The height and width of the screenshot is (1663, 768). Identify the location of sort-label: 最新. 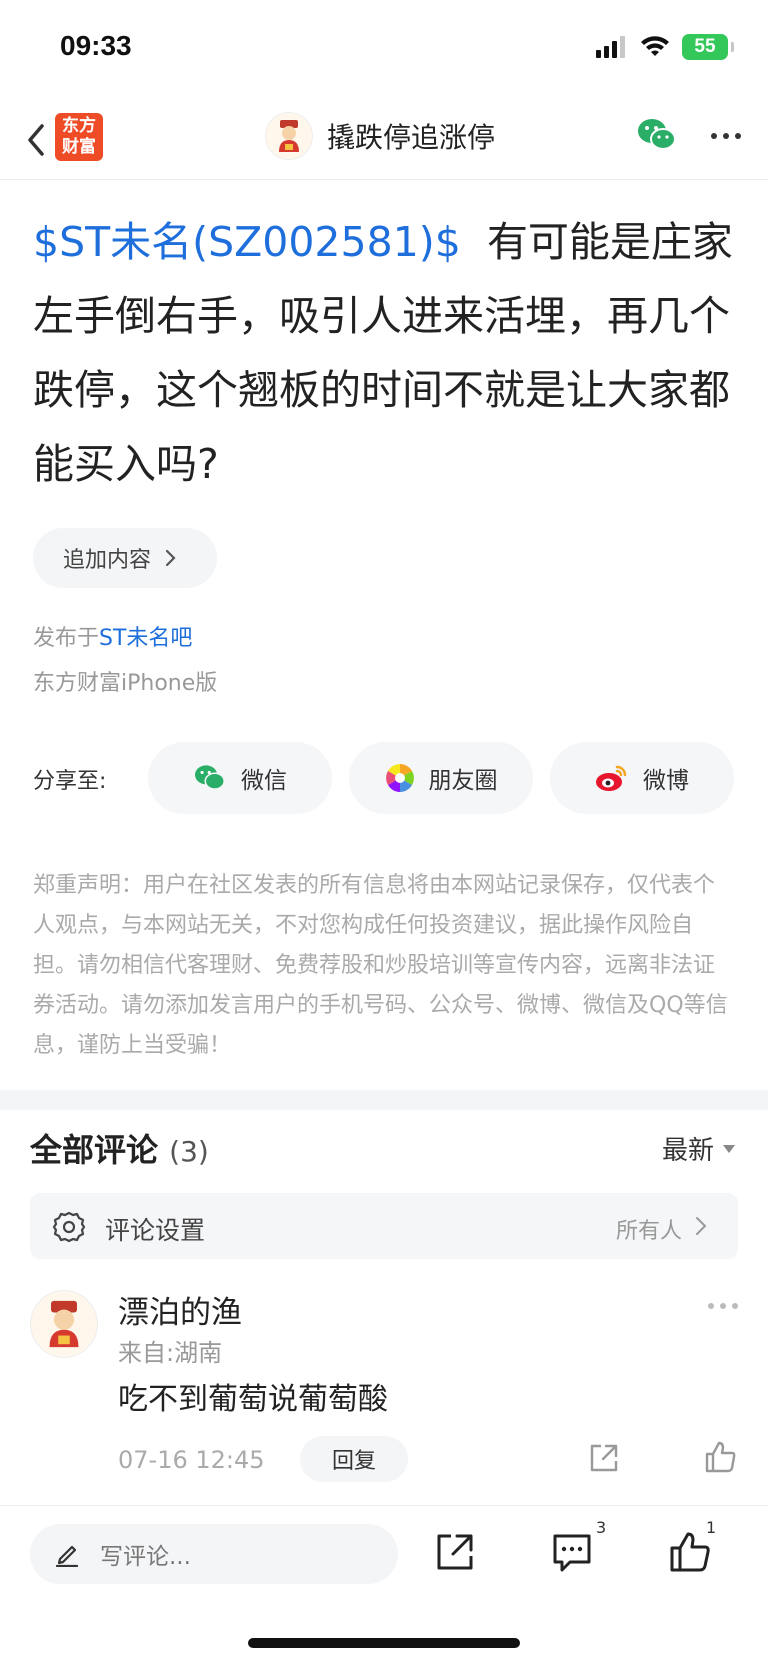
(687, 1151).